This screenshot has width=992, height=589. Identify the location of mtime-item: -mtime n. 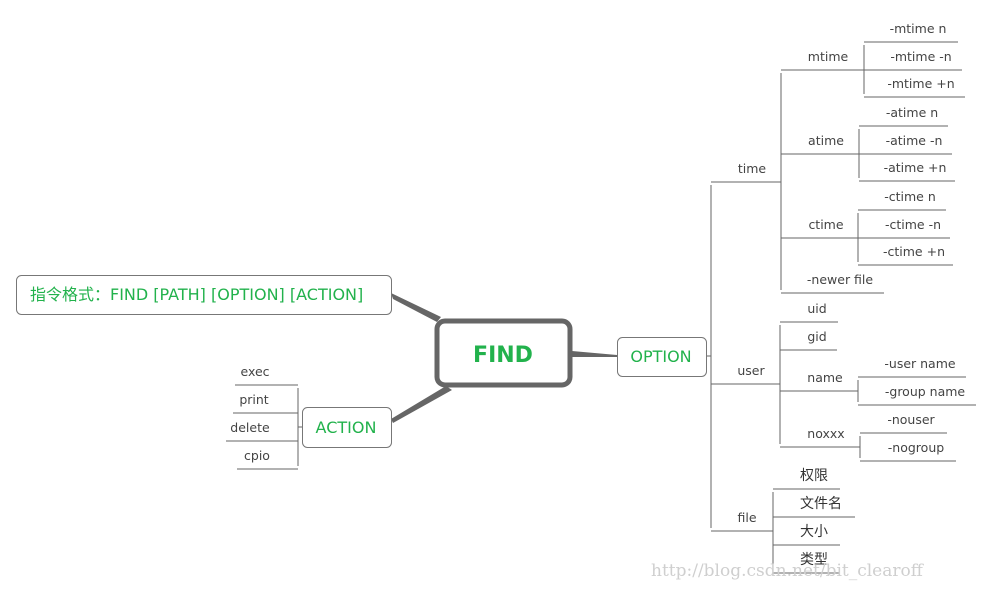
(918, 28).